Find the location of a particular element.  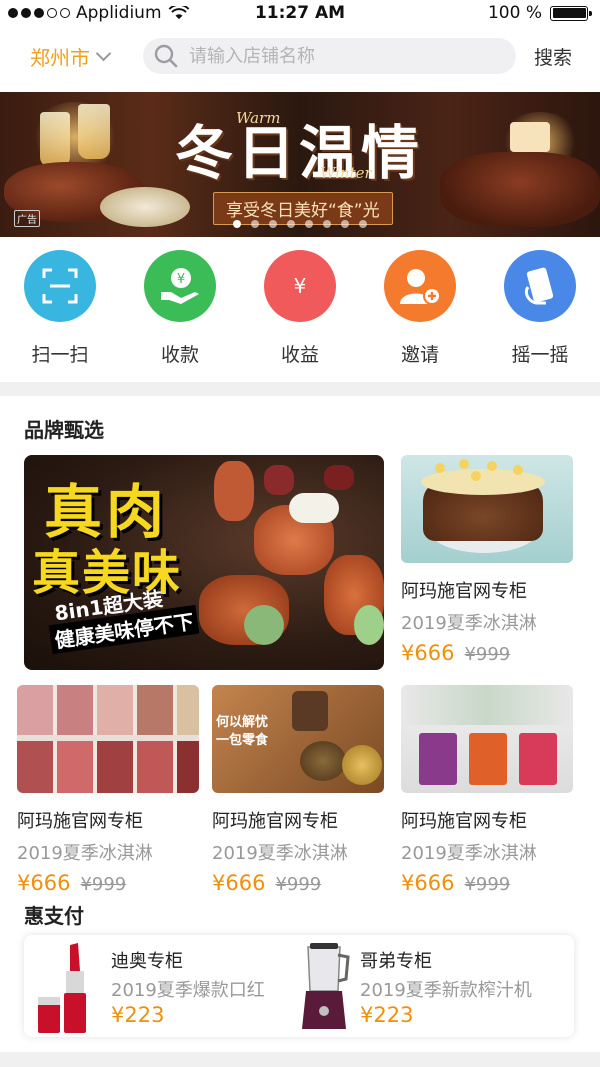

pay-section-title: 惠支付 is located at coordinates (54, 916).